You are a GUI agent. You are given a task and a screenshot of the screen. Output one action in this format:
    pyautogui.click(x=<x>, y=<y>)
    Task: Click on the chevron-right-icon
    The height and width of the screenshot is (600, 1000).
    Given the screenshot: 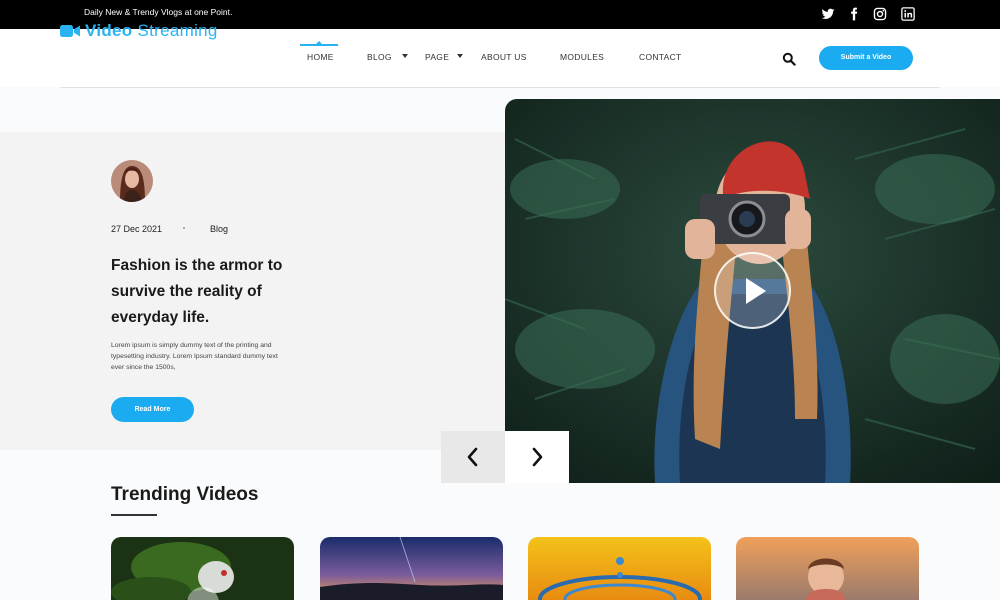 What is the action you would take?
    pyautogui.click(x=537, y=457)
    